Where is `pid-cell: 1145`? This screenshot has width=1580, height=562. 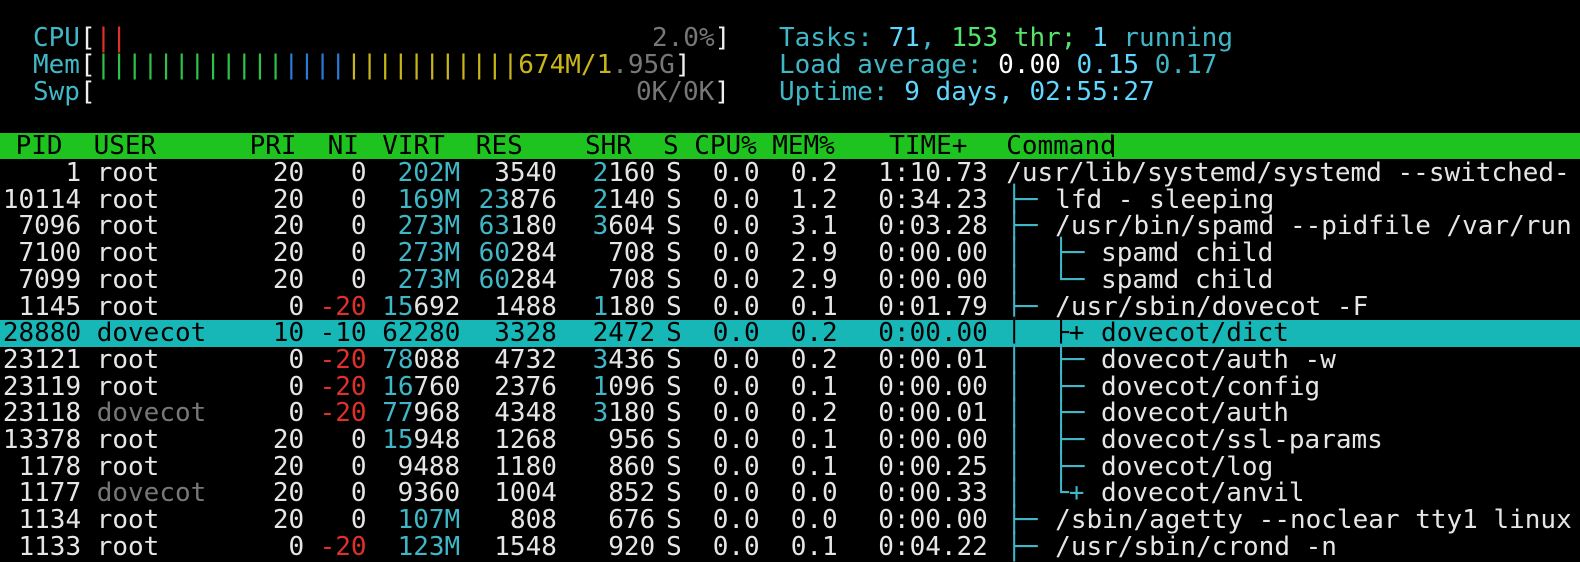
pid-cell: 1145 is located at coordinates (50, 306).